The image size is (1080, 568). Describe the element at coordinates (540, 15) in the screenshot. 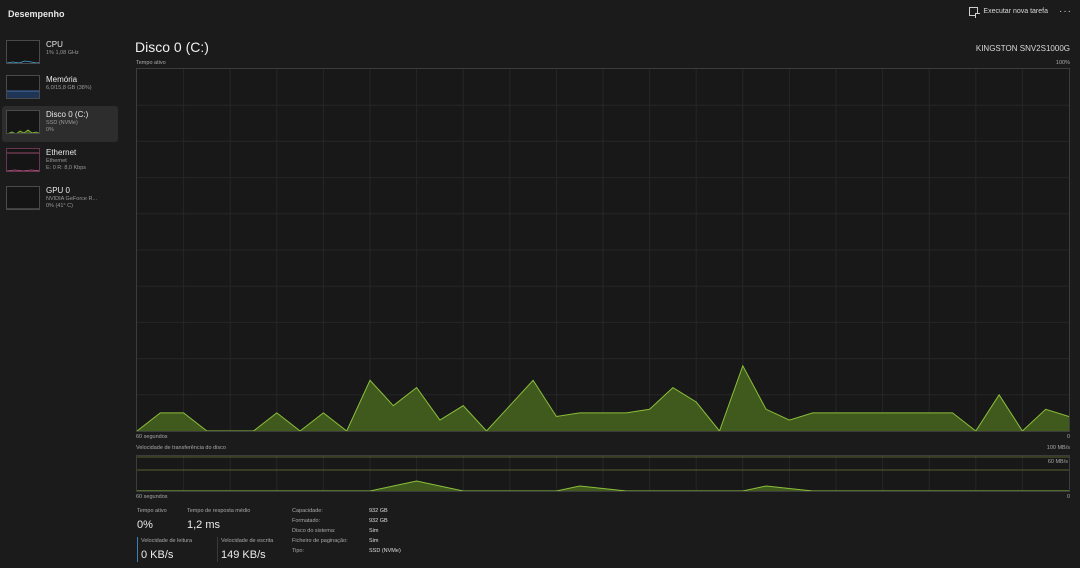

I see `title-bar: Desempenho Executar nova tarefa ···` at that location.